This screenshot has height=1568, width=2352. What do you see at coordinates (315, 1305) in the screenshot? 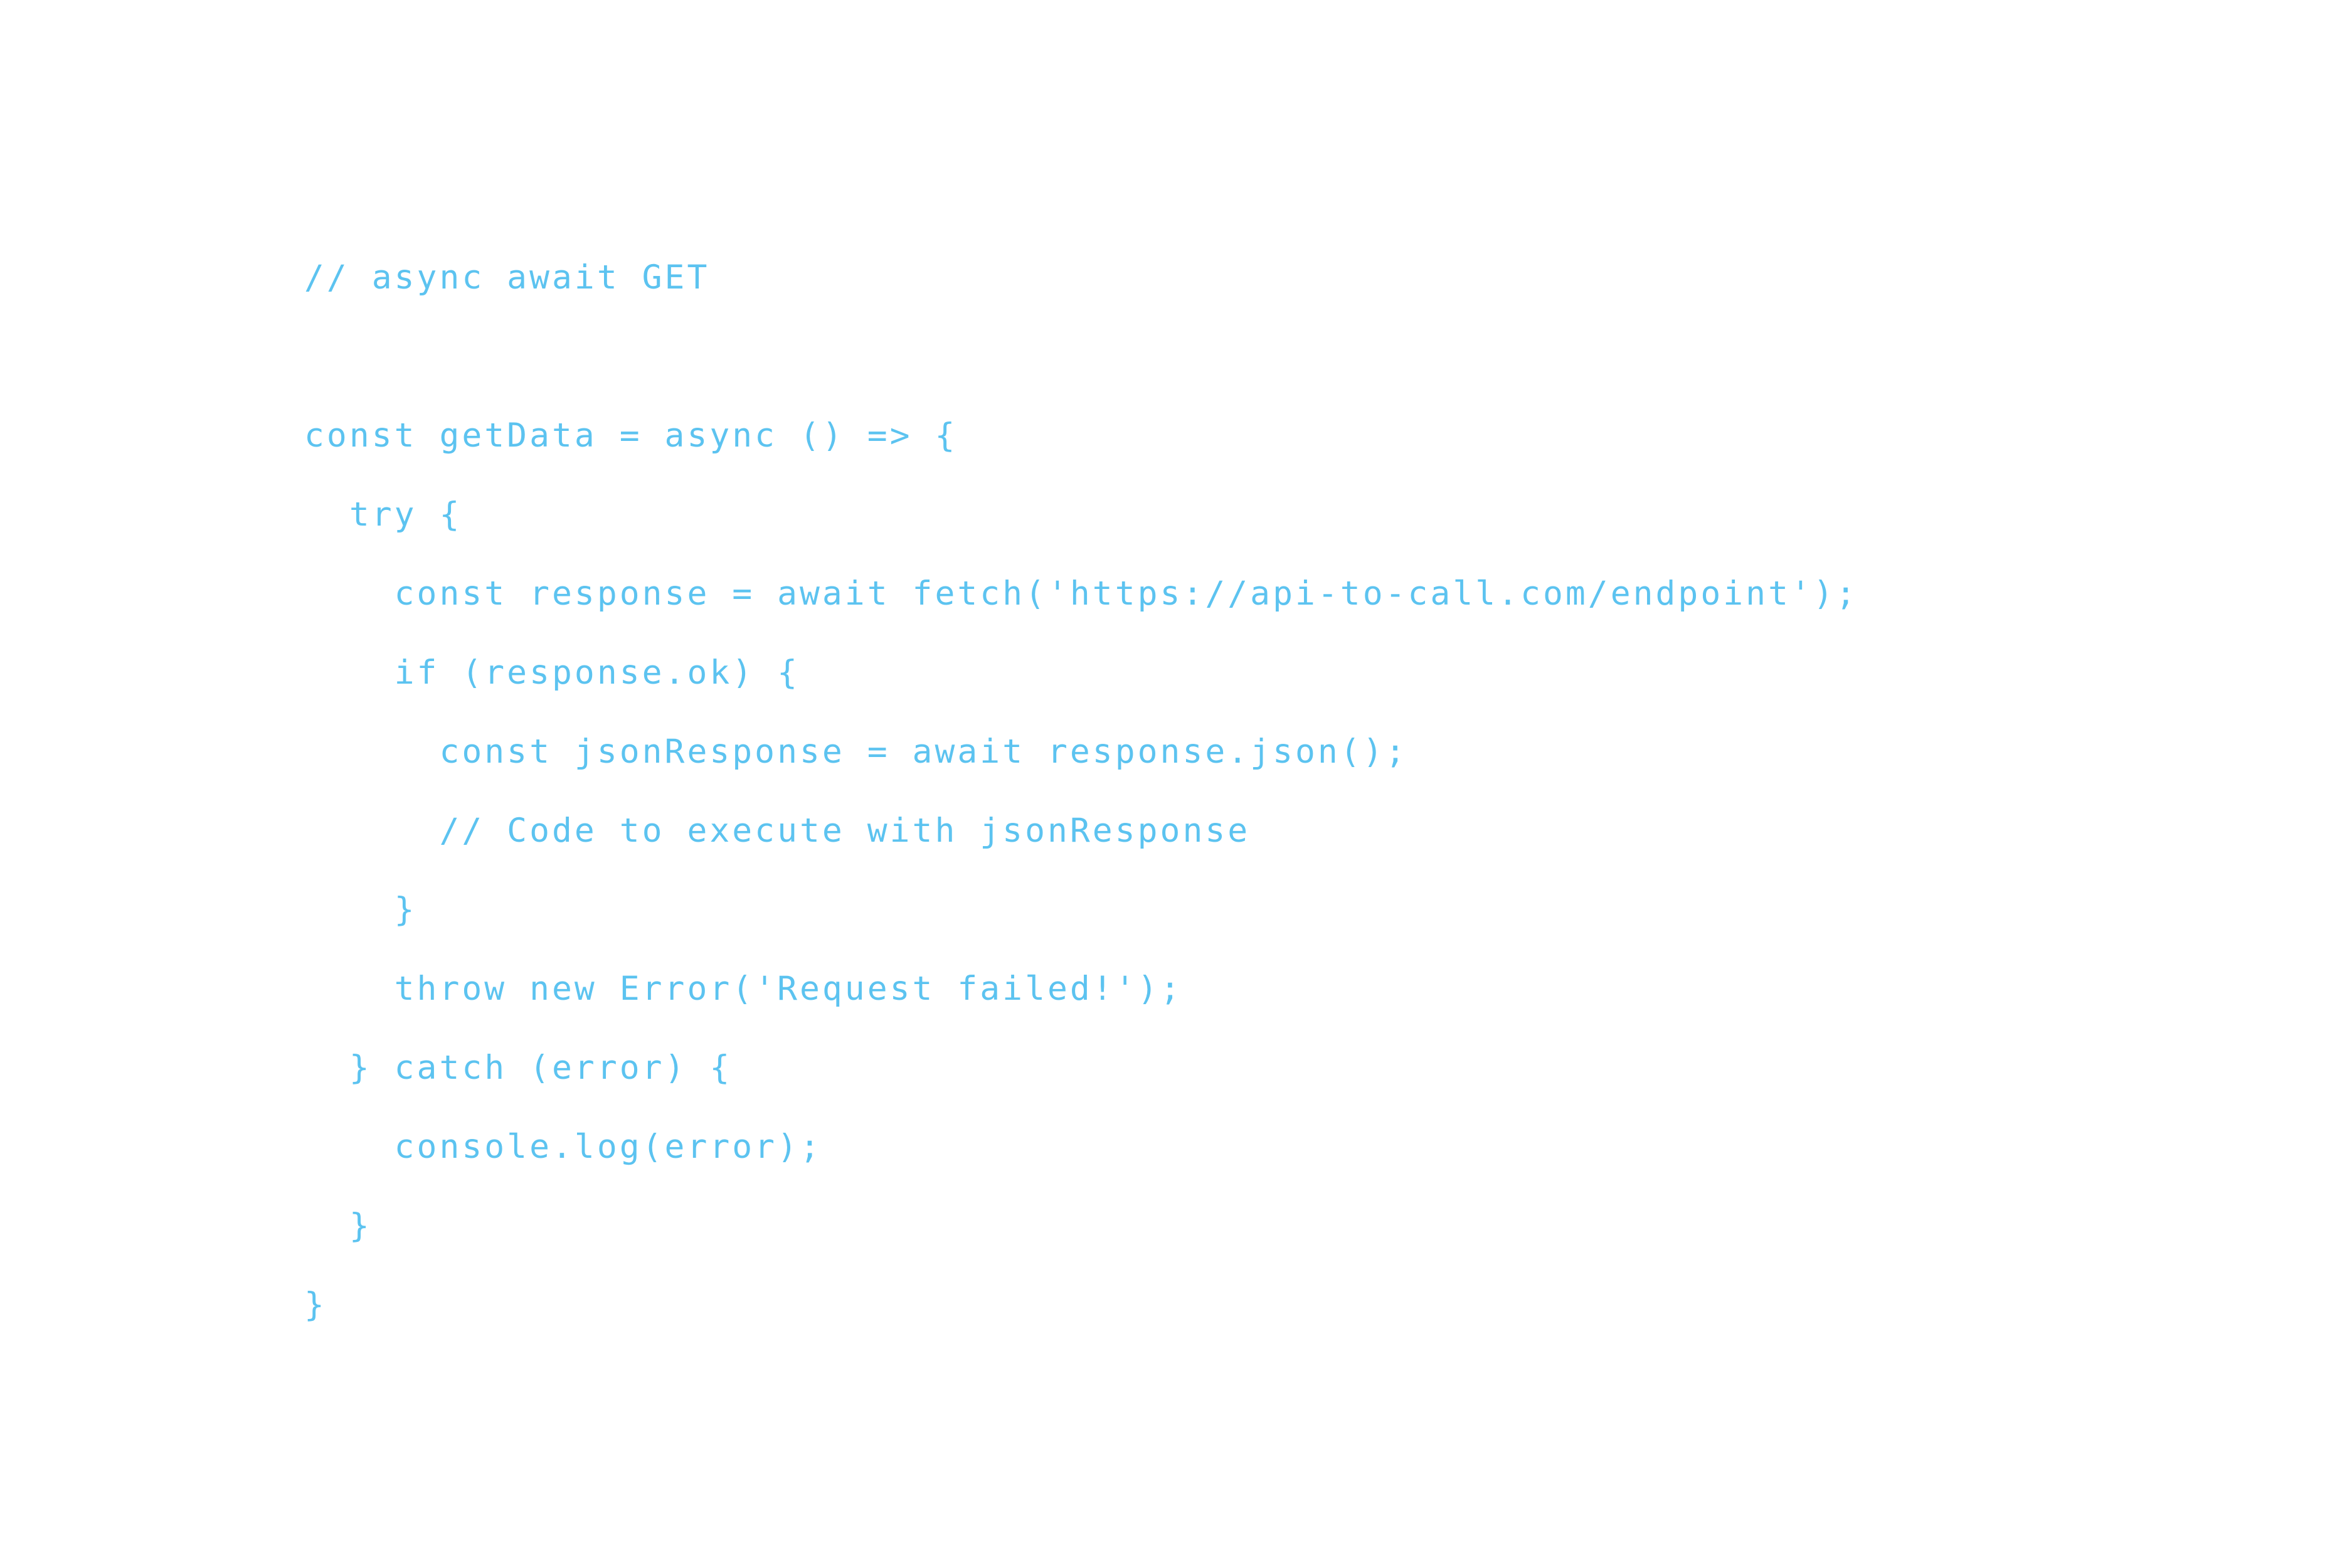
I see `code-line-close-function: }` at bounding box center [315, 1305].